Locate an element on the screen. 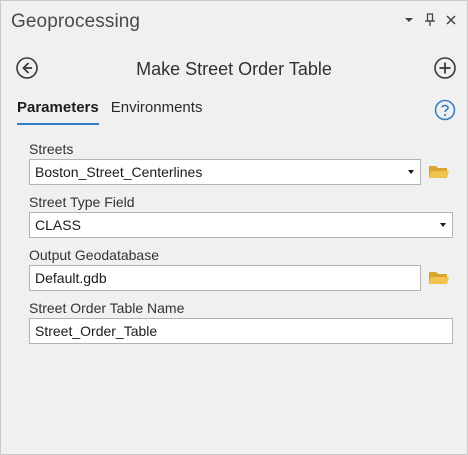 Image resolution: width=468 pixels, height=455 pixels. tool-header: Make Street Order Table is located at coordinates (234, 69).